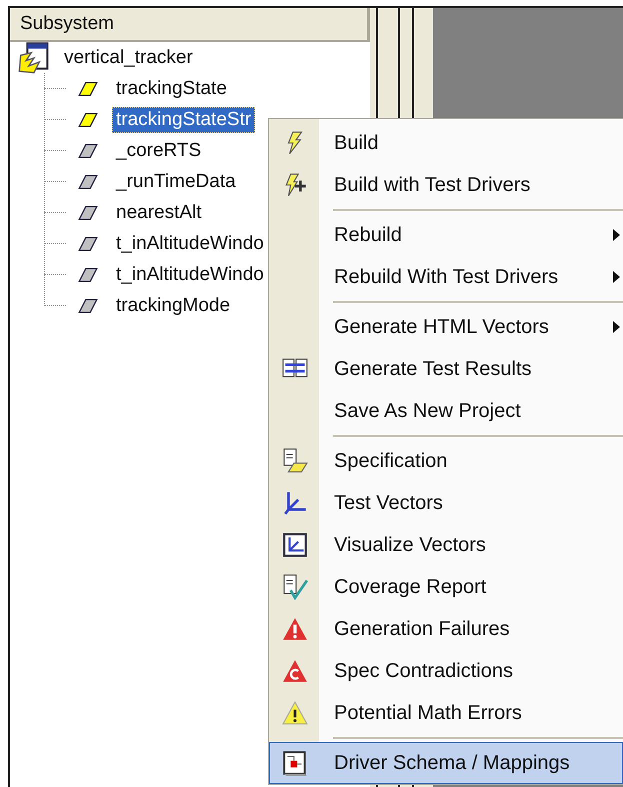  What do you see at coordinates (446, 671) in the screenshot?
I see `menu-item: Spec Contradictions` at bounding box center [446, 671].